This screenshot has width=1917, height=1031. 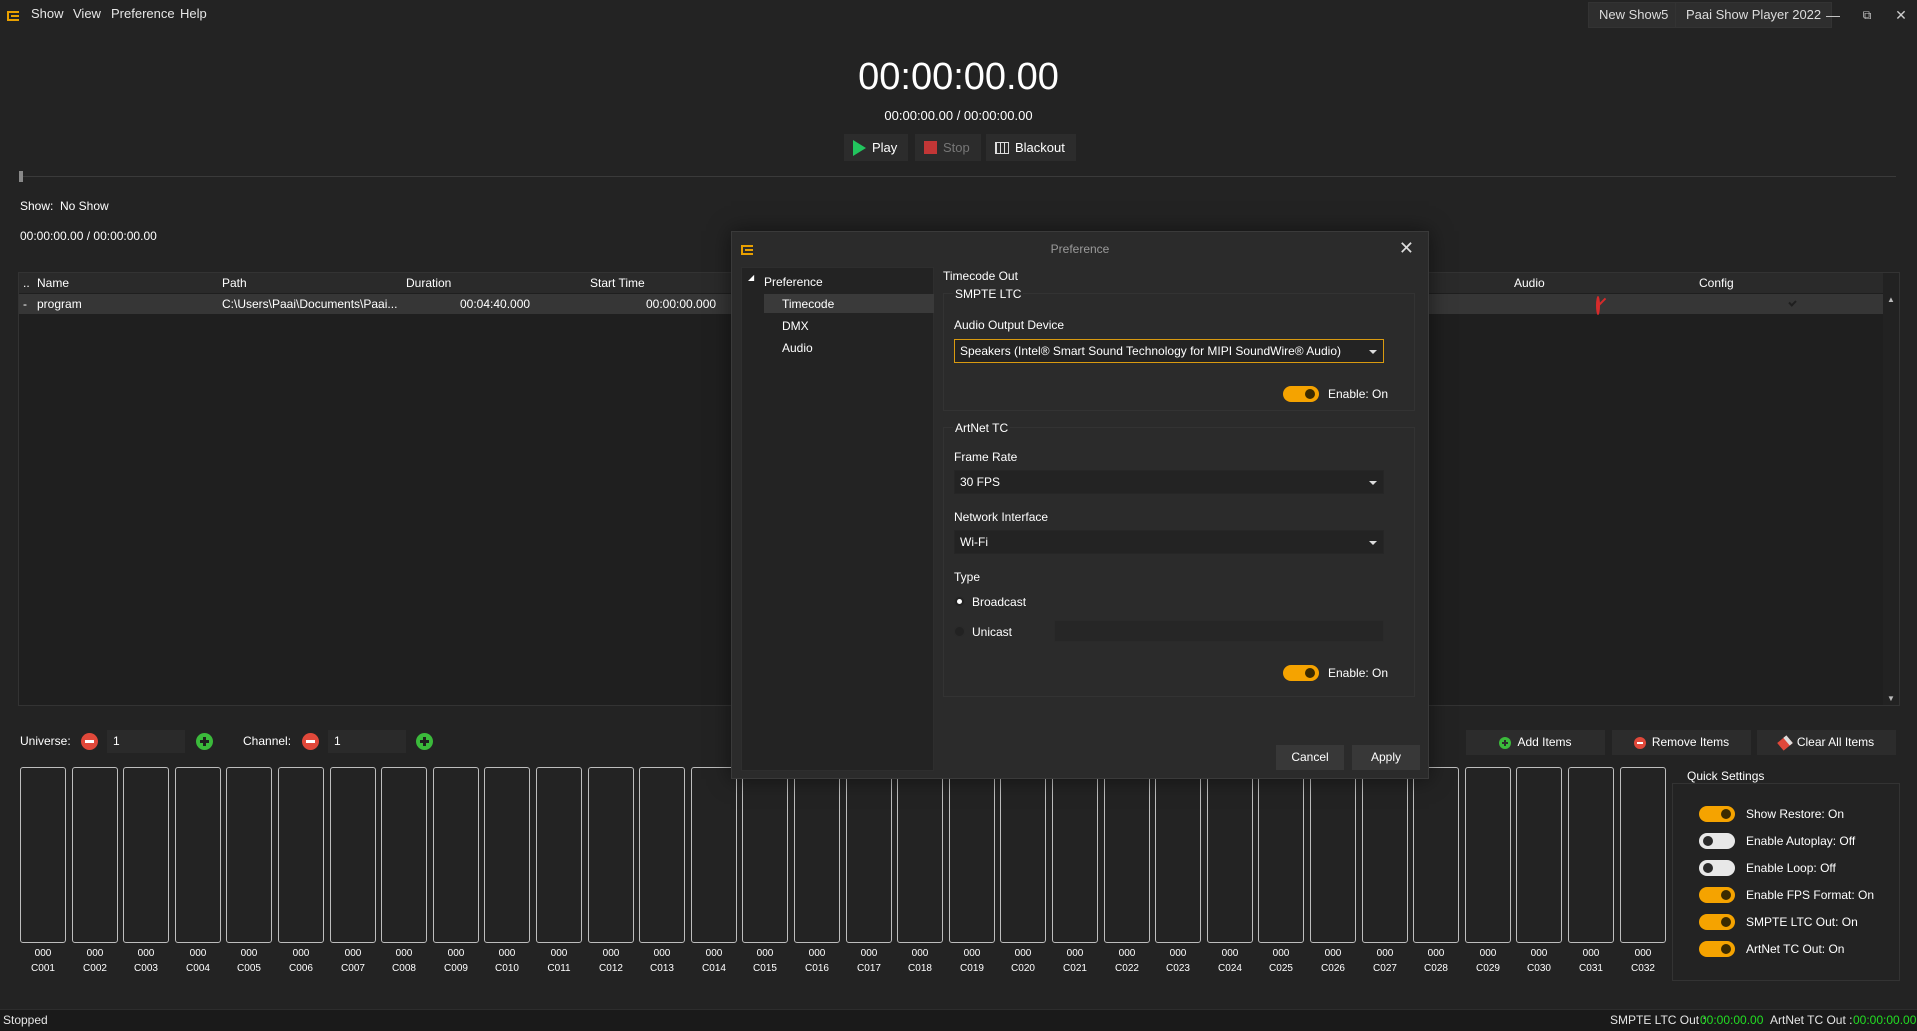 I want to click on tree-root-preference: Preference, so click(x=793, y=282).